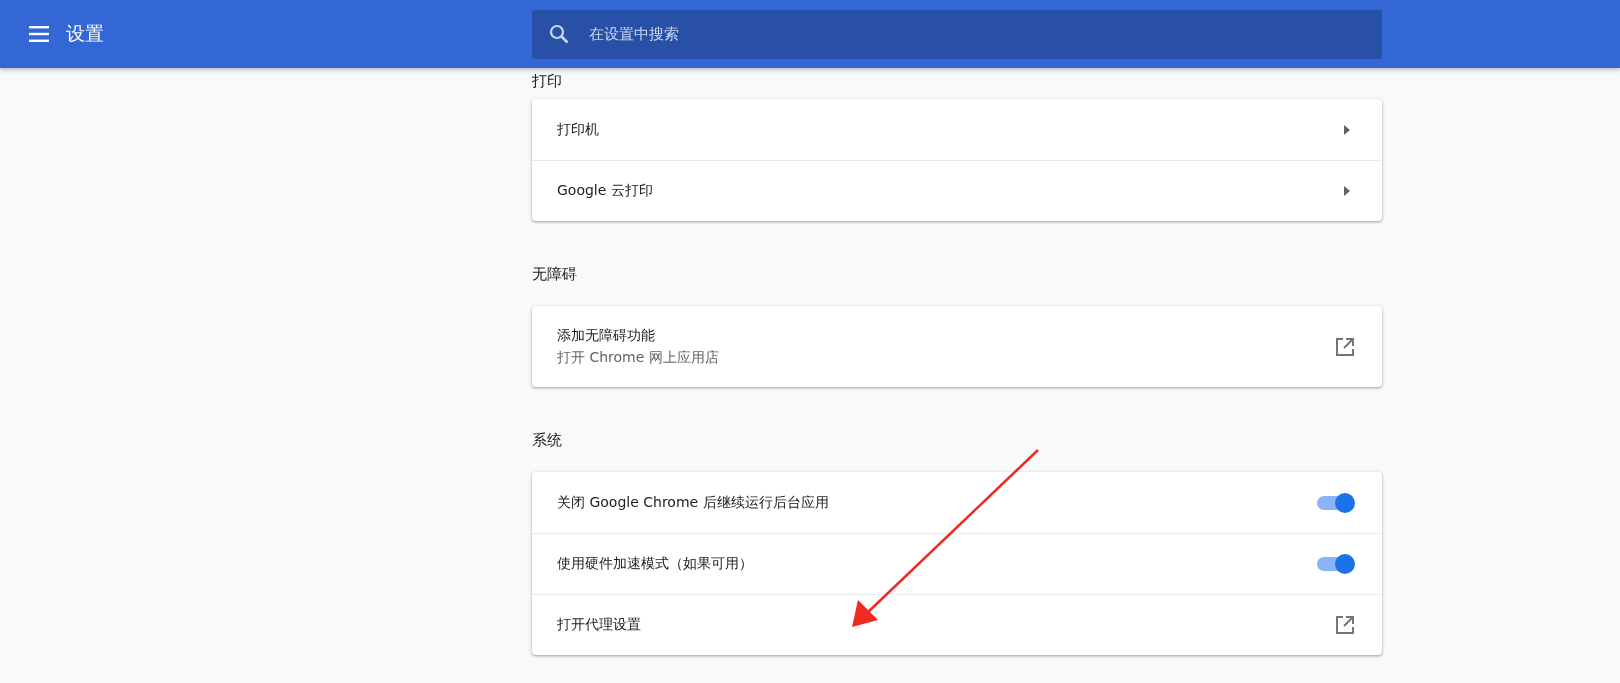 This screenshot has width=1620, height=683. Describe the element at coordinates (655, 564) in the screenshot. I see `setting-label: 使用硬件加速模式（如果可用）` at that location.